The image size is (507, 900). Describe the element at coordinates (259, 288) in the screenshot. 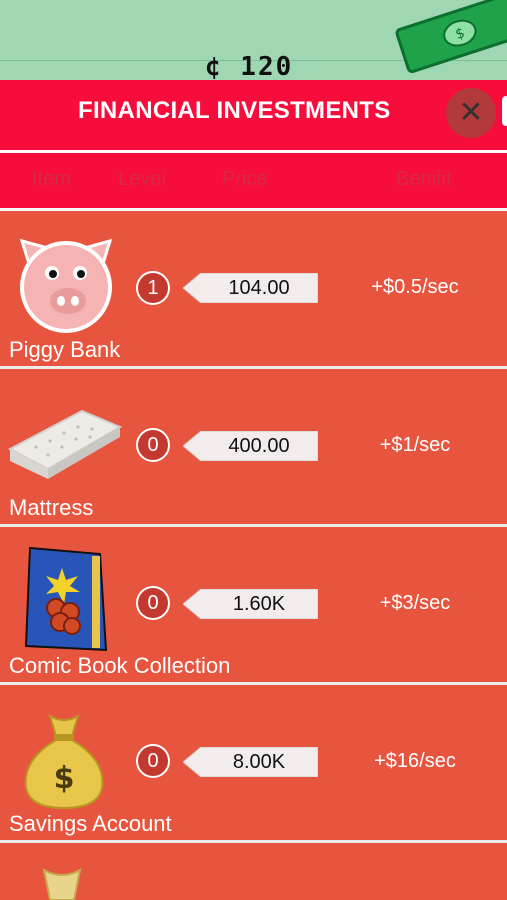

I see `price-value: 104.00` at that location.